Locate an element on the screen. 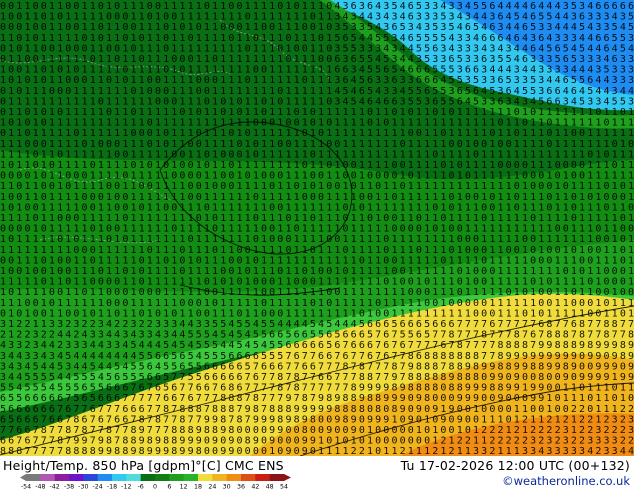 The width and height of the screenshot is (634, 490). legend-tick-label: 54 is located at coordinates (284, 487).